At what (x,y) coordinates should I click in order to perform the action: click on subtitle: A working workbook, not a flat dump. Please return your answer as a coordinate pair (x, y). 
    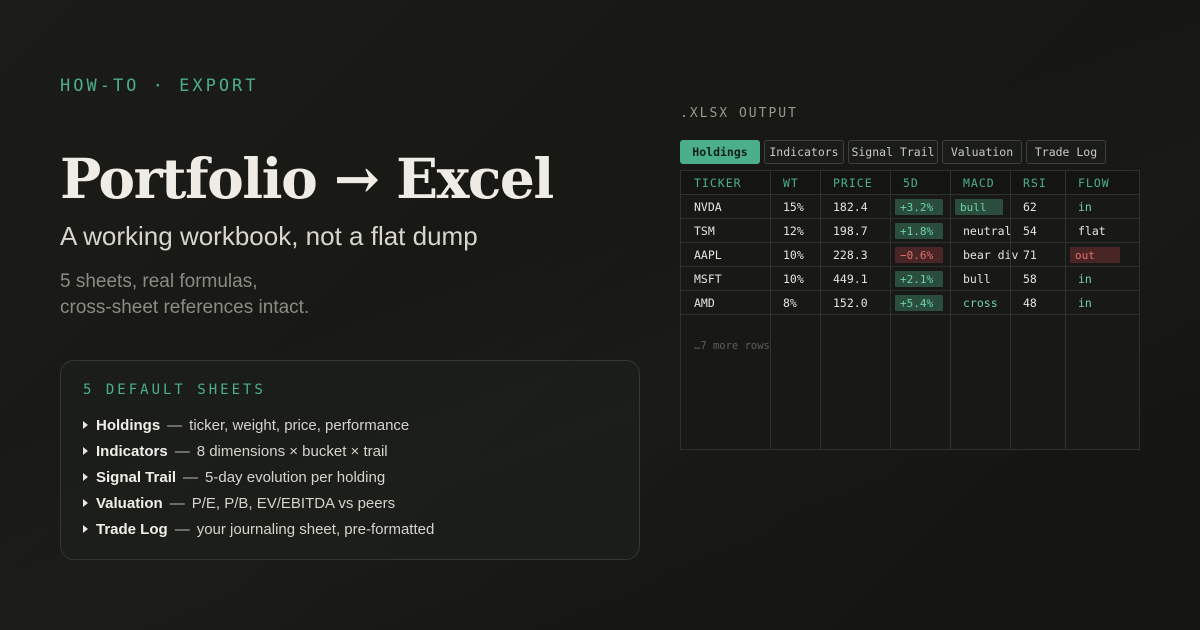
    Looking at the image, I should click on (269, 236).